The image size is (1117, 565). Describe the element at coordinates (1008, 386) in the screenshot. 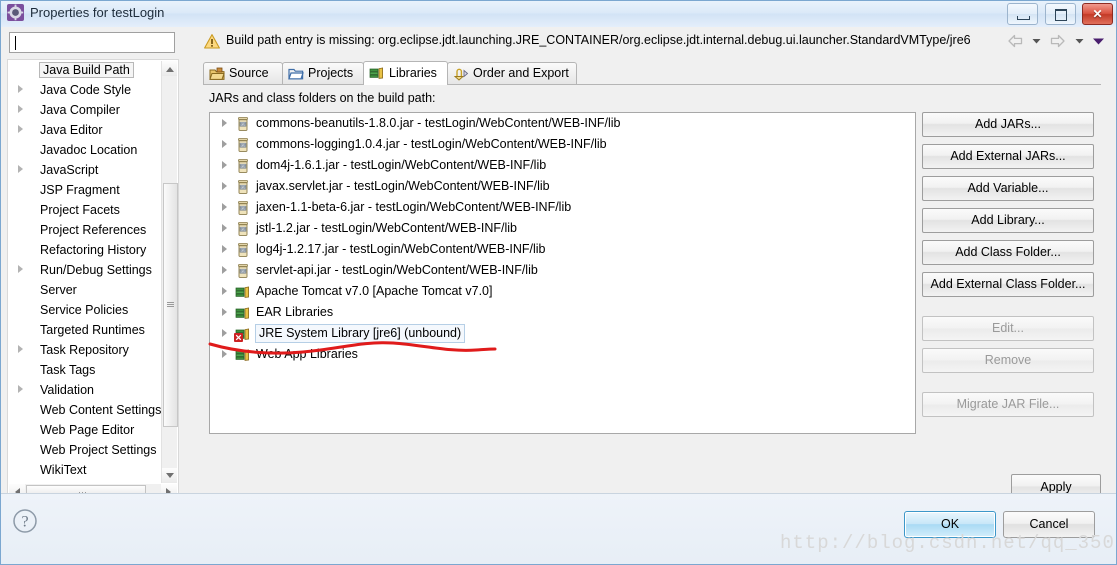

I see `button-group-gap` at that location.